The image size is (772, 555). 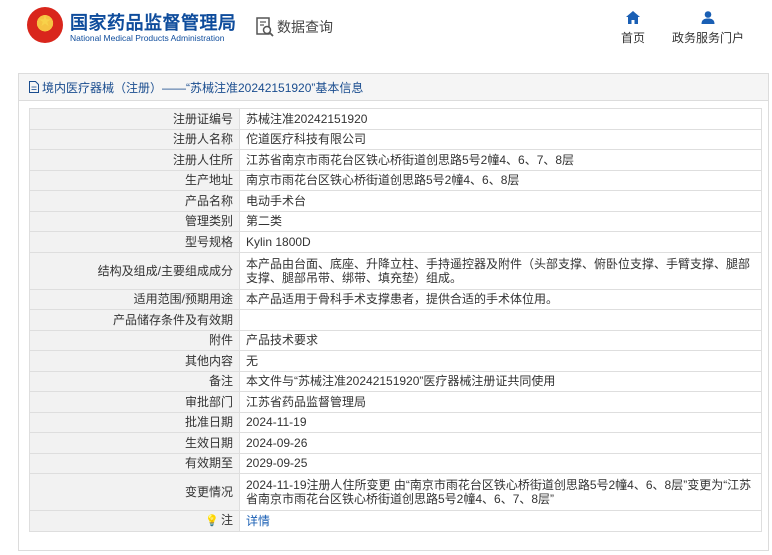 I want to click on table-row: 附件 产品技术要求, so click(x=395, y=340).